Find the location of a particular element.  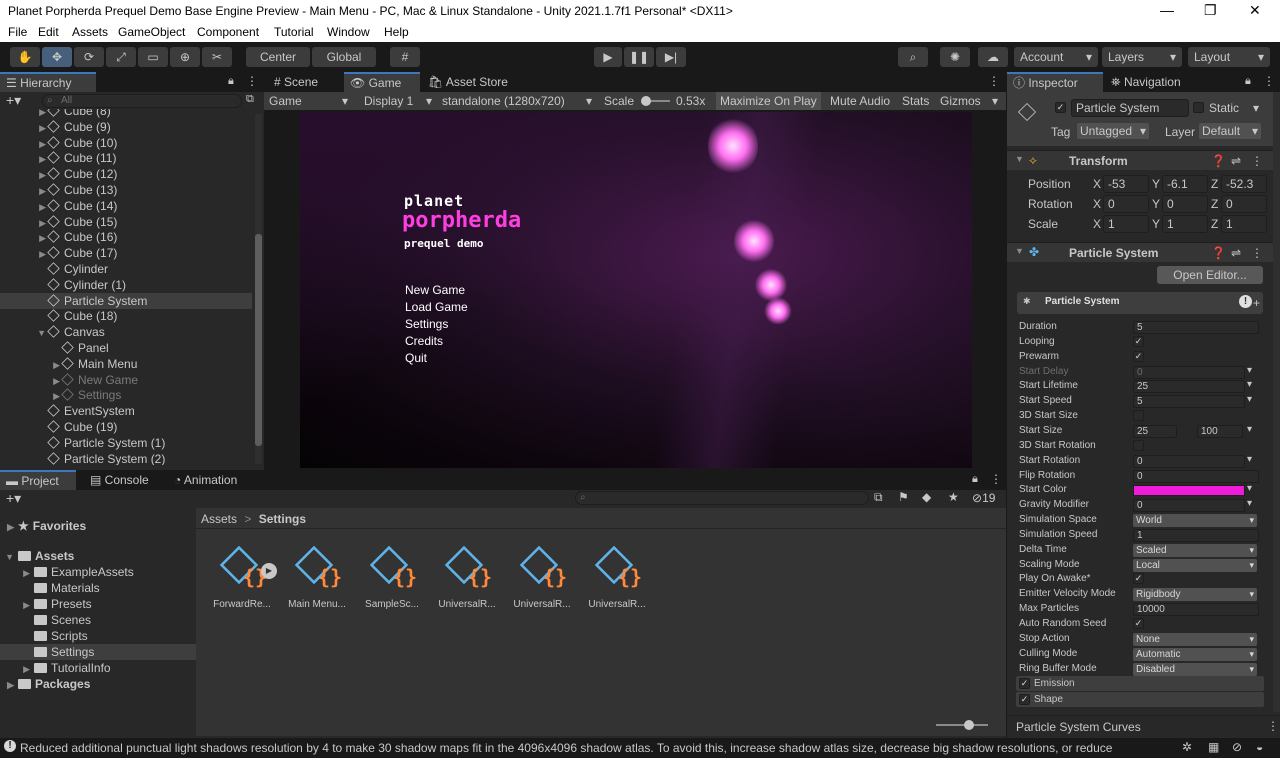

preset-icon: ⇌ is located at coordinates (1236, 253).